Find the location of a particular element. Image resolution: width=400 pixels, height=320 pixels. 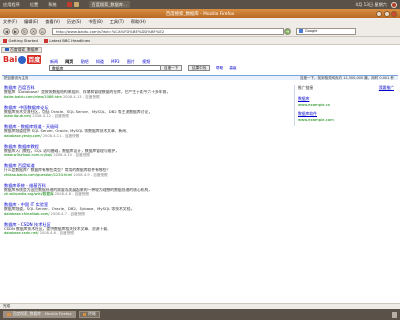

maximize-button is located at coordinates (386, 13).